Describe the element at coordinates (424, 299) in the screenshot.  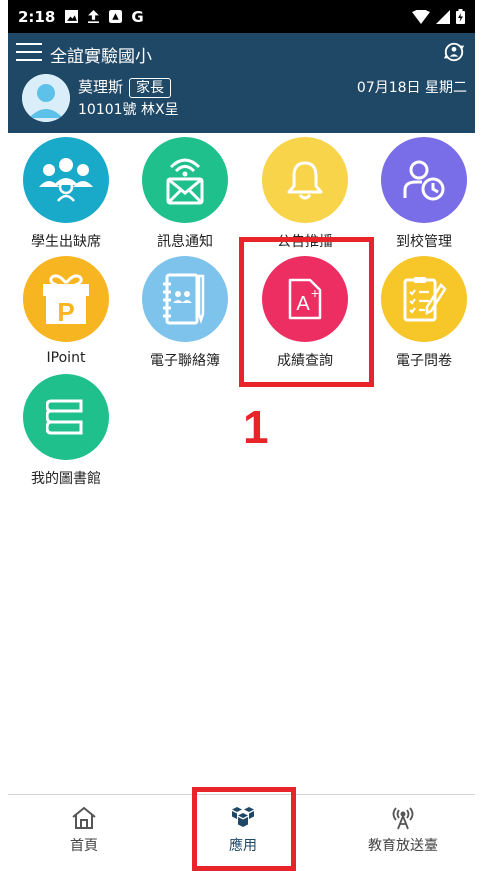
I see `survey-icon` at that location.